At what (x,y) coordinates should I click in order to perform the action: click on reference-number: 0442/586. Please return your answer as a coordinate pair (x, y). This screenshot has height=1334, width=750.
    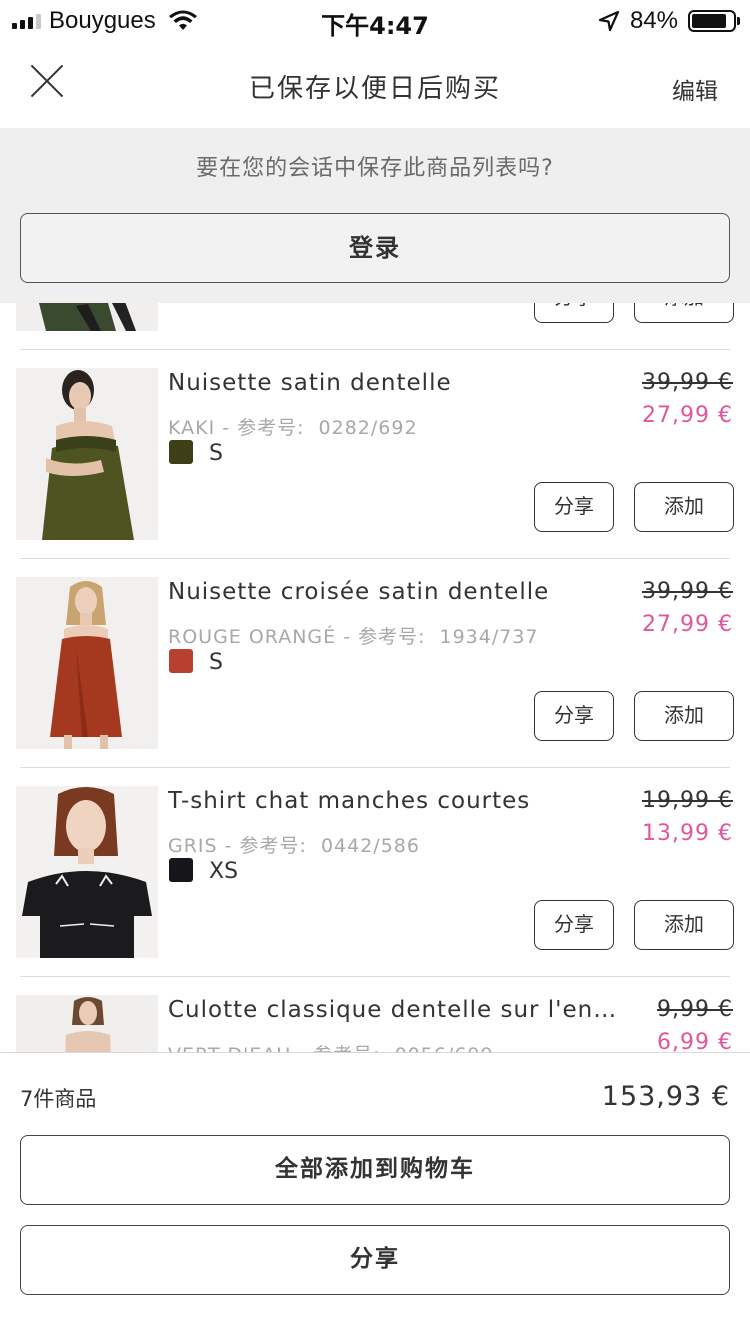
    Looking at the image, I should click on (370, 846).